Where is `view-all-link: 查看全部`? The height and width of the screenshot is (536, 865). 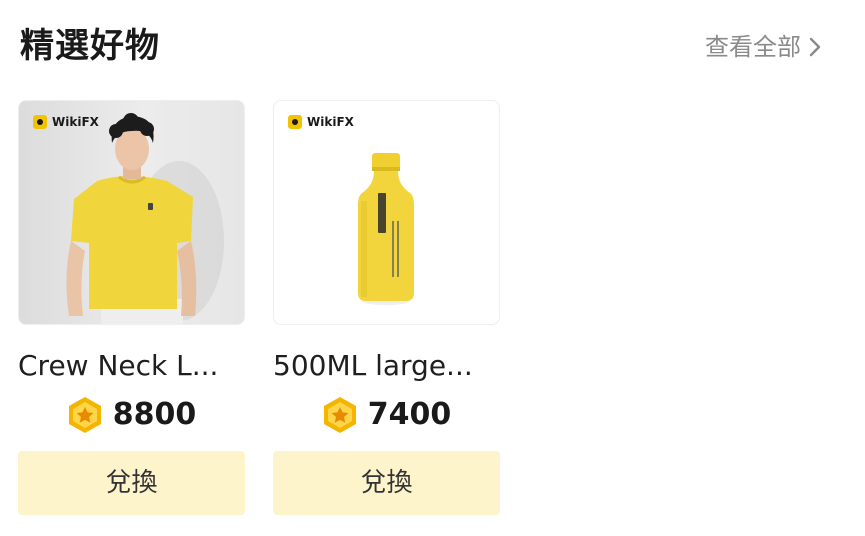 view-all-link: 查看全部 is located at coordinates (763, 47).